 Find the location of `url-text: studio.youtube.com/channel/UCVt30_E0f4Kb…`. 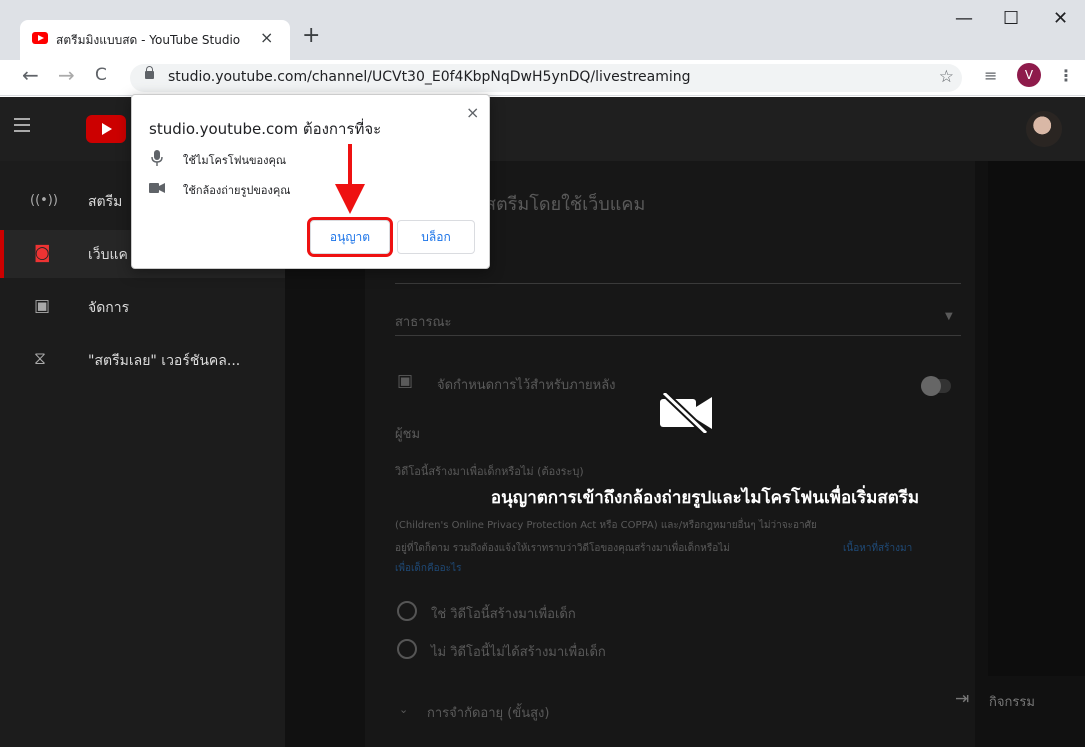

url-text: studio.youtube.com/channel/UCVt30_E0f4Kb… is located at coordinates (429, 77).